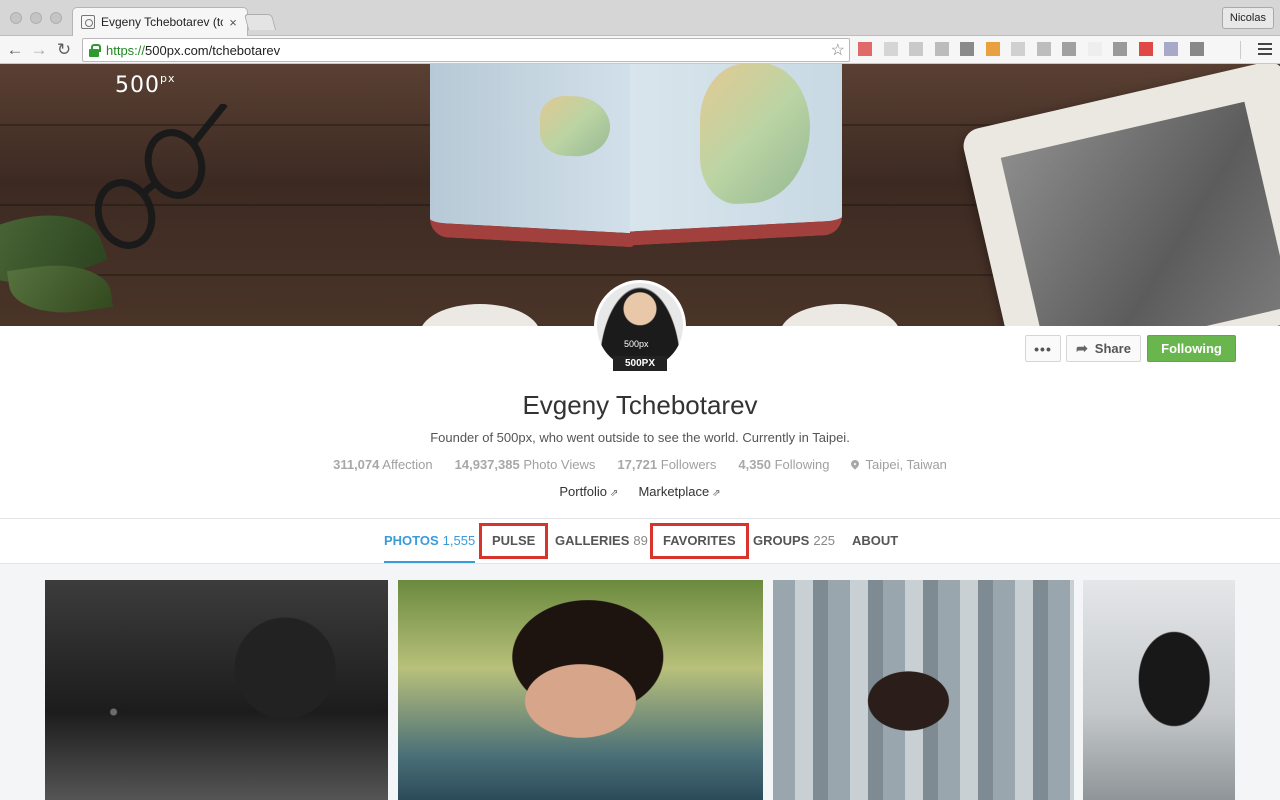  Describe the element at coordinates (126, 50) in the screenshot. I see `url-scheme: https://` at that location.